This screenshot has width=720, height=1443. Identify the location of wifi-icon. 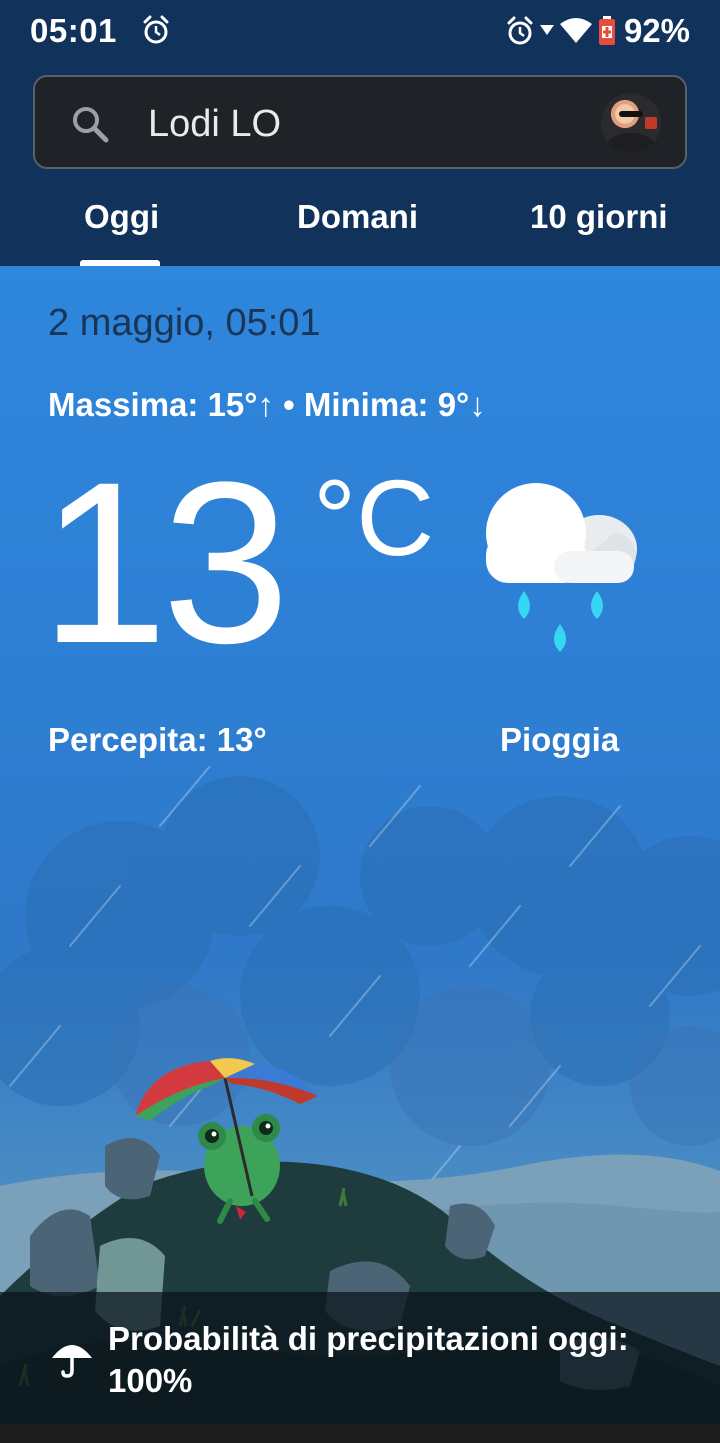
(575, 30).